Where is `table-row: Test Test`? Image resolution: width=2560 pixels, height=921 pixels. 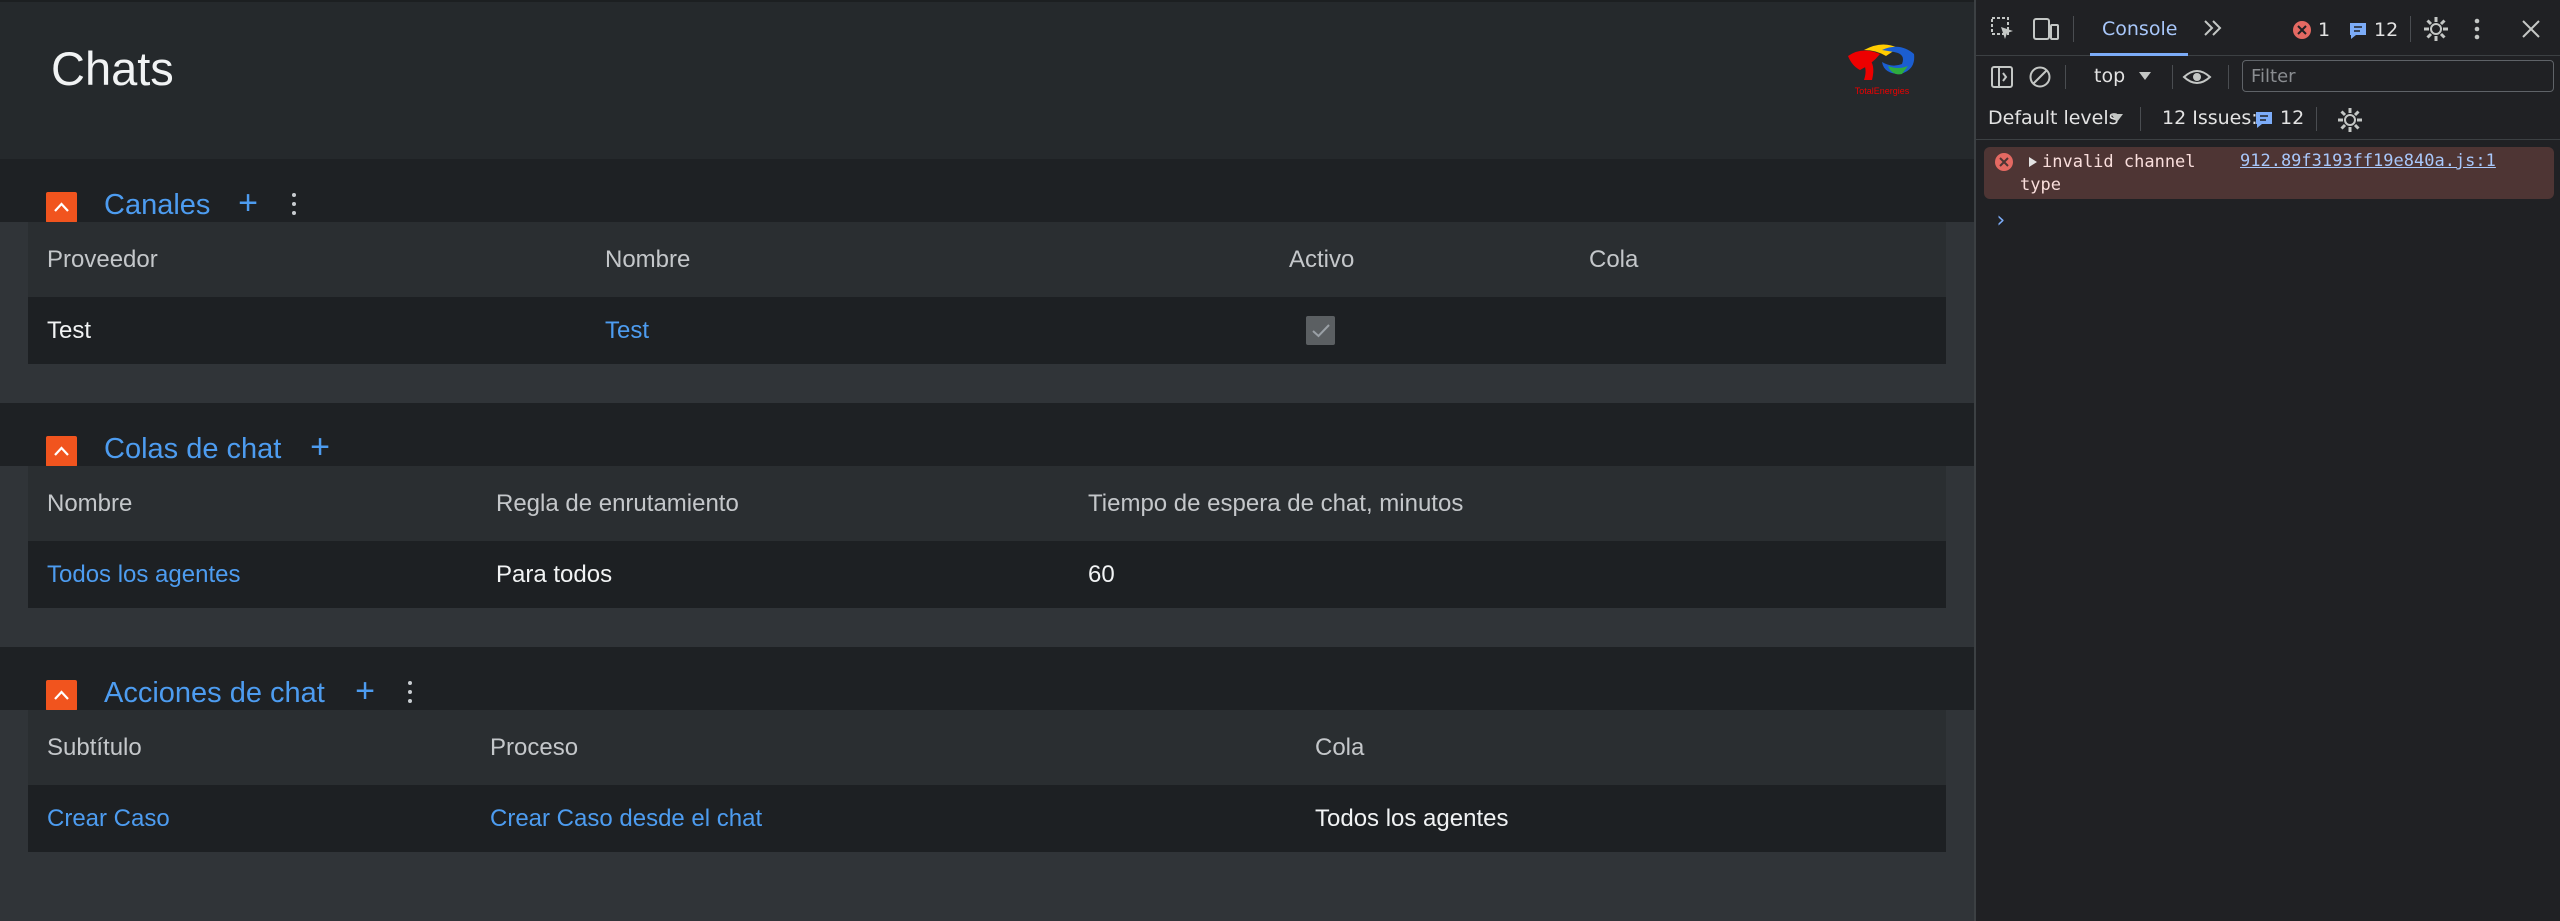 table-row: Test Test is located at coordinates (987, 330).